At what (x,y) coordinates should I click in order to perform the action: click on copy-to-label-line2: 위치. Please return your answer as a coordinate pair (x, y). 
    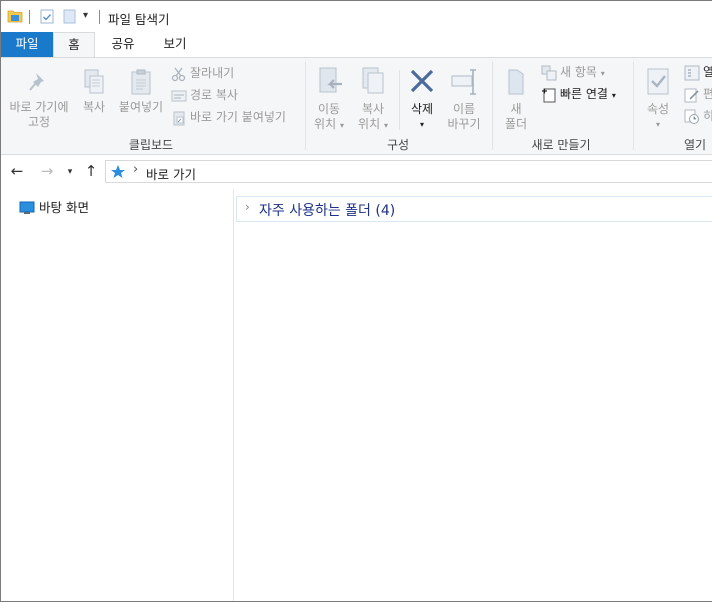
    Looking at the image, I should click on (369, 124).